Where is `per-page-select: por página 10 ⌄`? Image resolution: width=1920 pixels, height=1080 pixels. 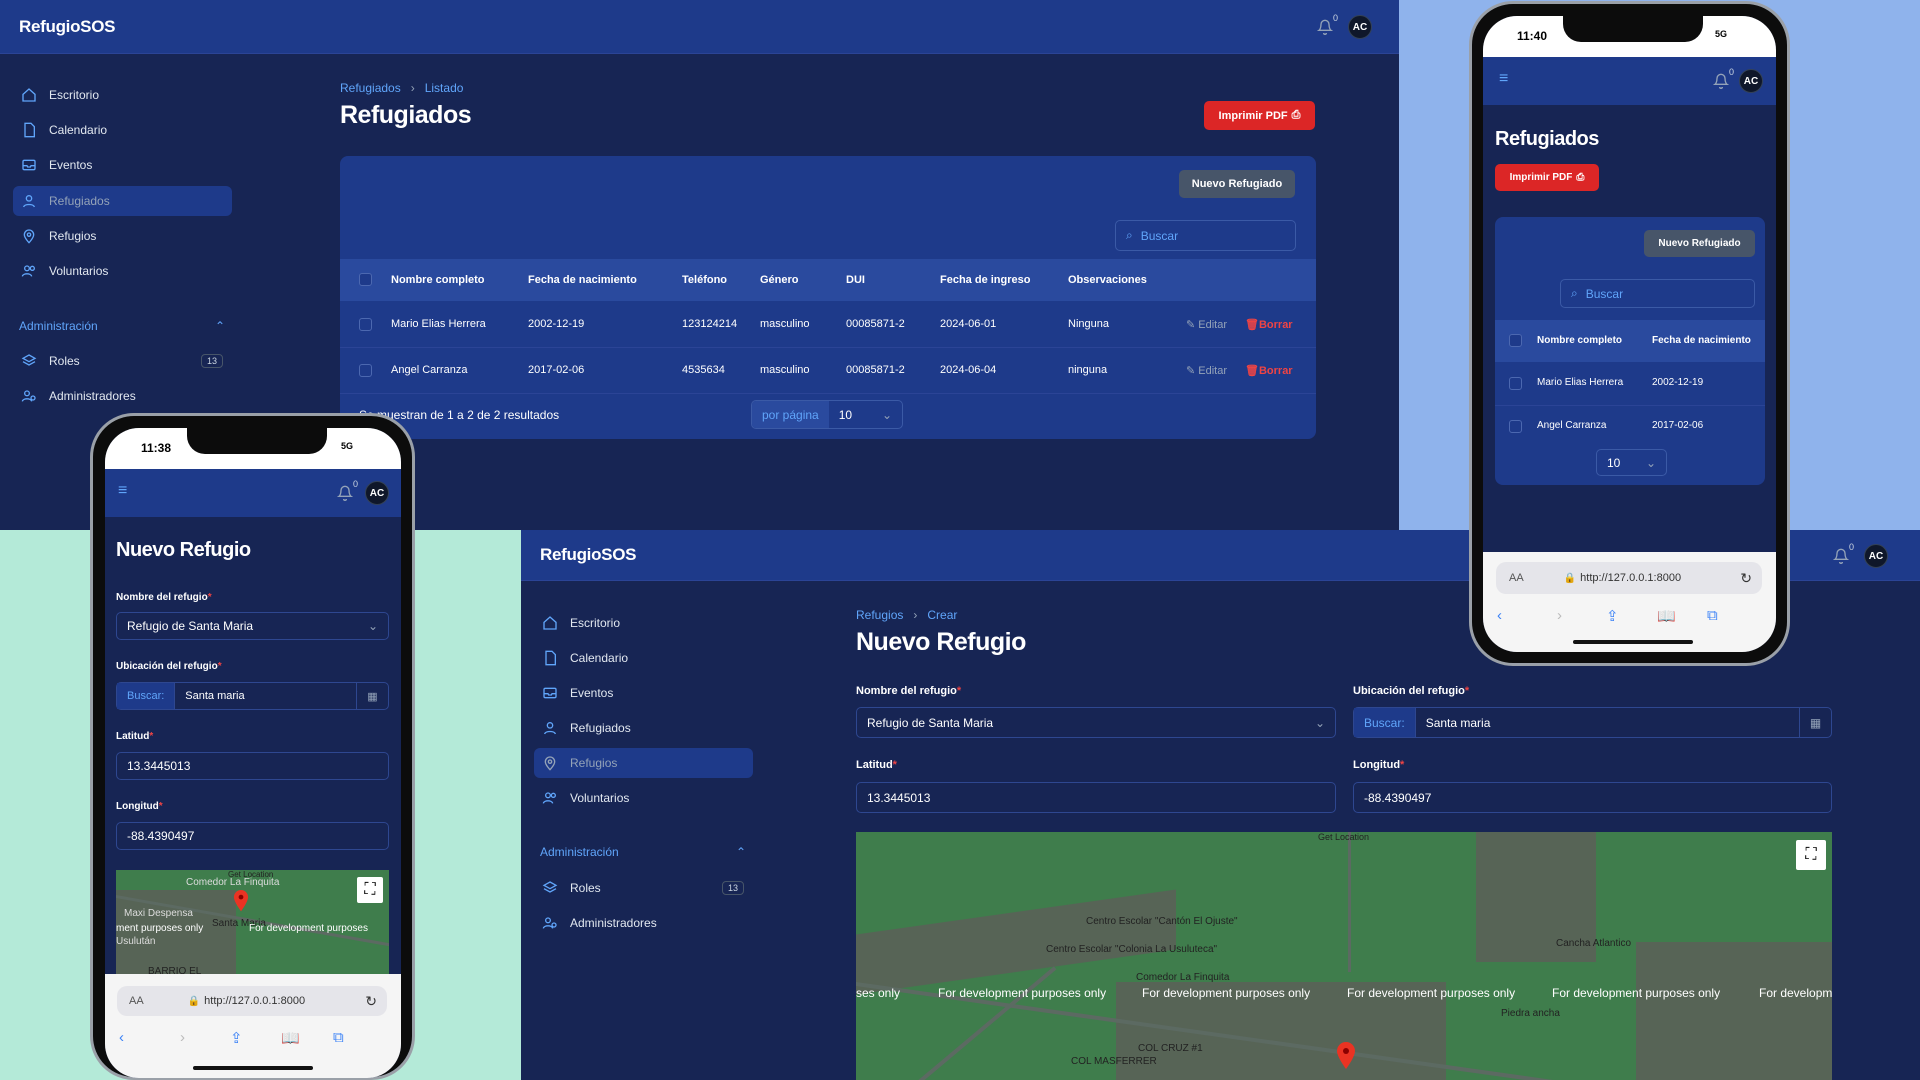
per-page-select: por página 10 ⌄ is located at coordinates (827, 414).